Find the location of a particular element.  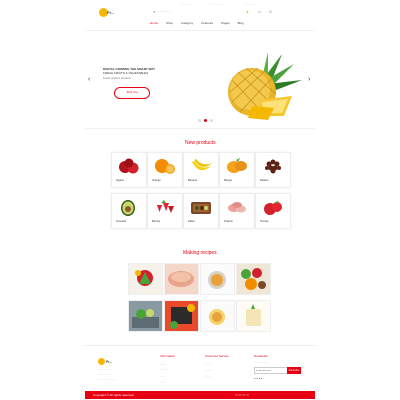

product-card-orange: Orange is located at coordinates (165, 170).